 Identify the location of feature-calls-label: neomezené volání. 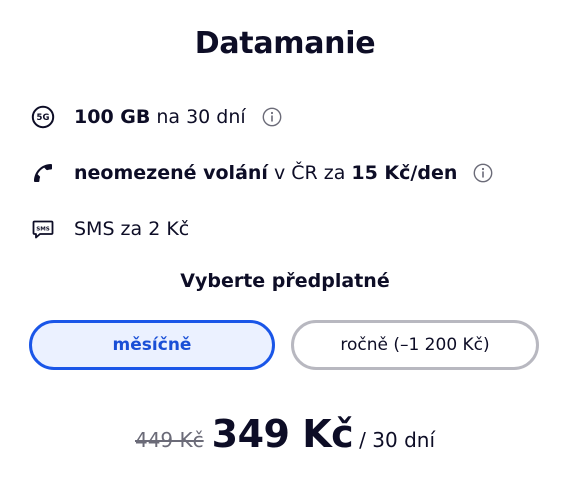
(171, 173).